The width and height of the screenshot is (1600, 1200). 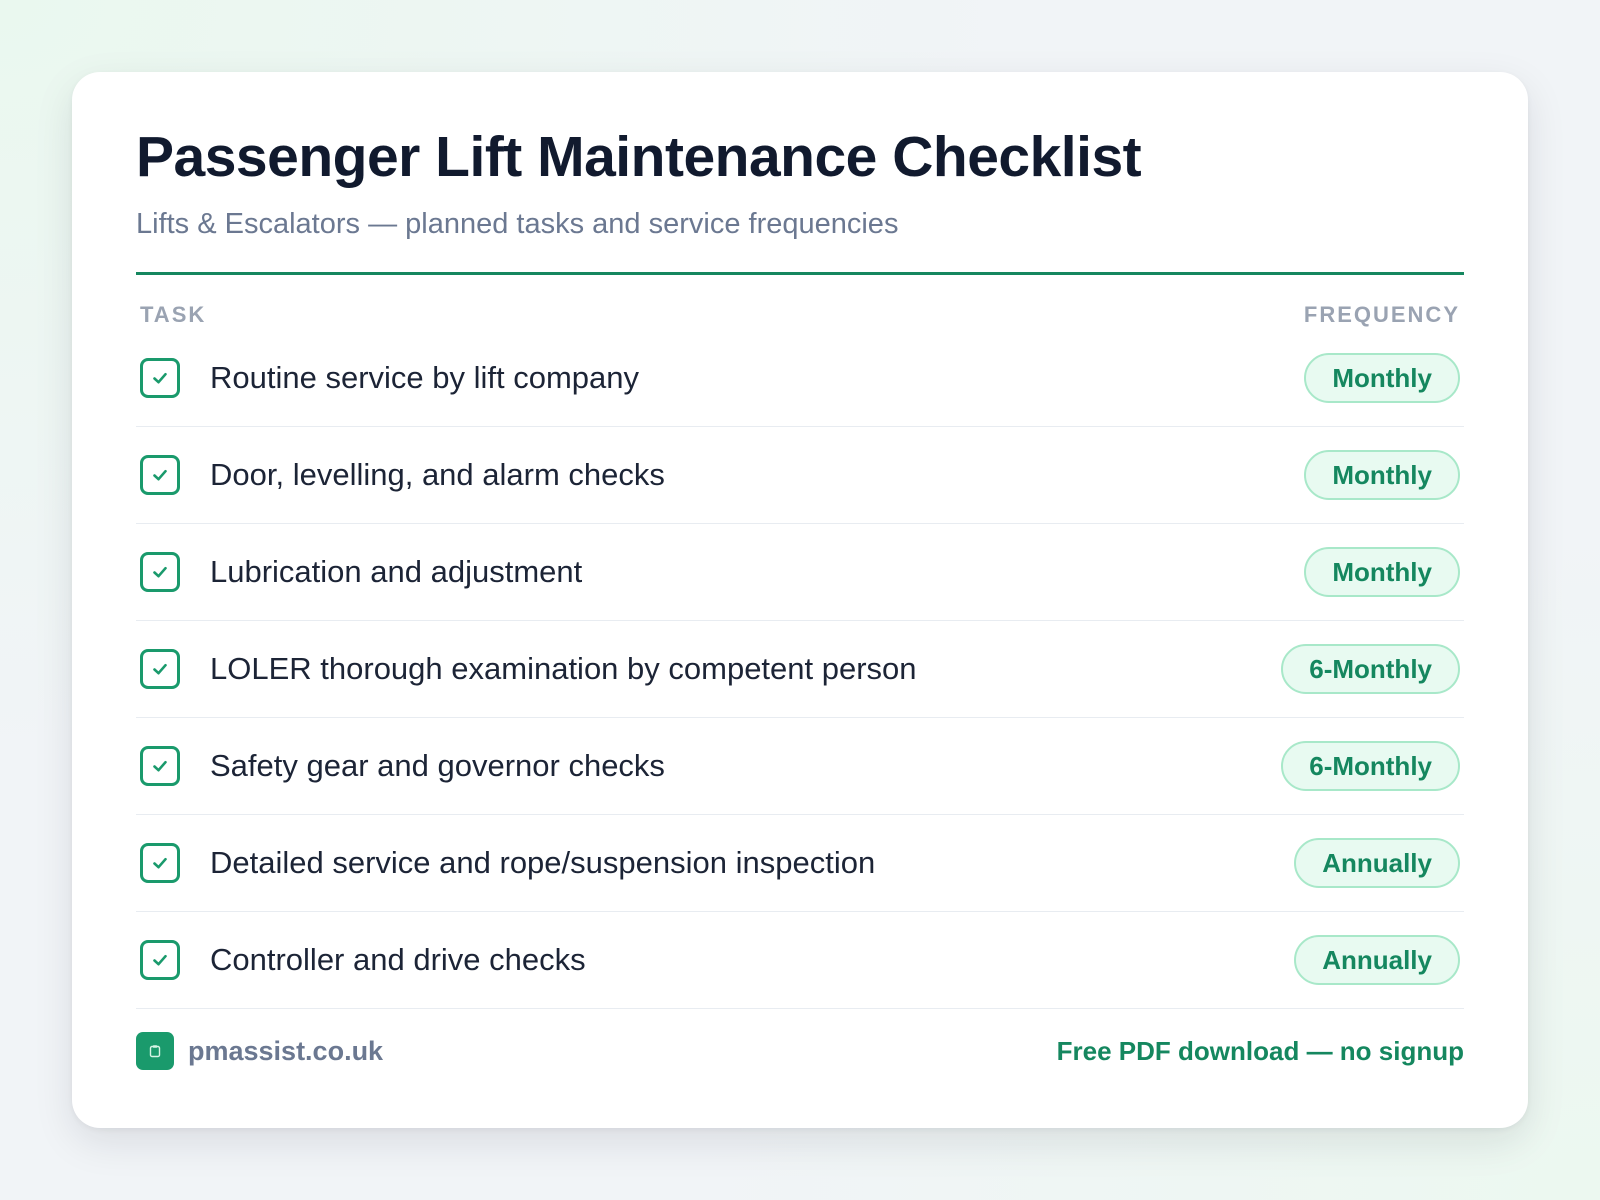 I want to click on task-row-main: Lubrication and adjustment, so click(x=359, y=572).